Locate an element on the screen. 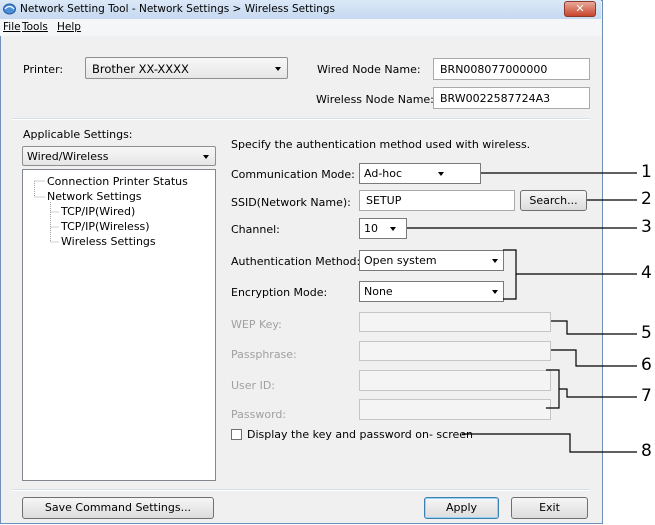  callout-7: 7 is located at coordinates (646, 396).